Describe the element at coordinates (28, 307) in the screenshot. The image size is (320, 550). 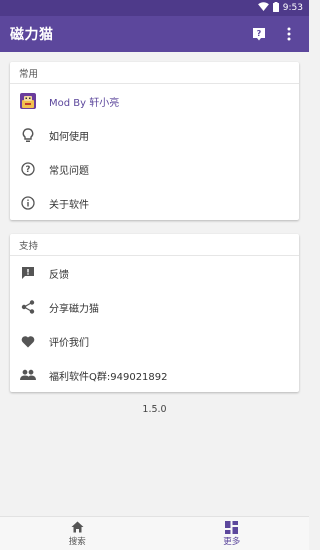
I see `share-icon` at that location.